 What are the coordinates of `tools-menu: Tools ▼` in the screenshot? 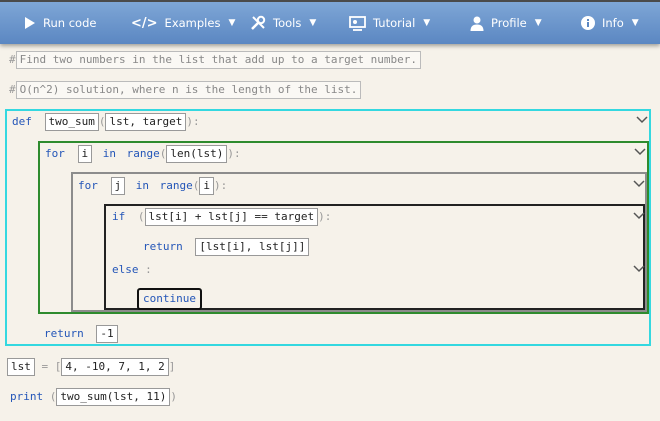 It's located at (283, 23).